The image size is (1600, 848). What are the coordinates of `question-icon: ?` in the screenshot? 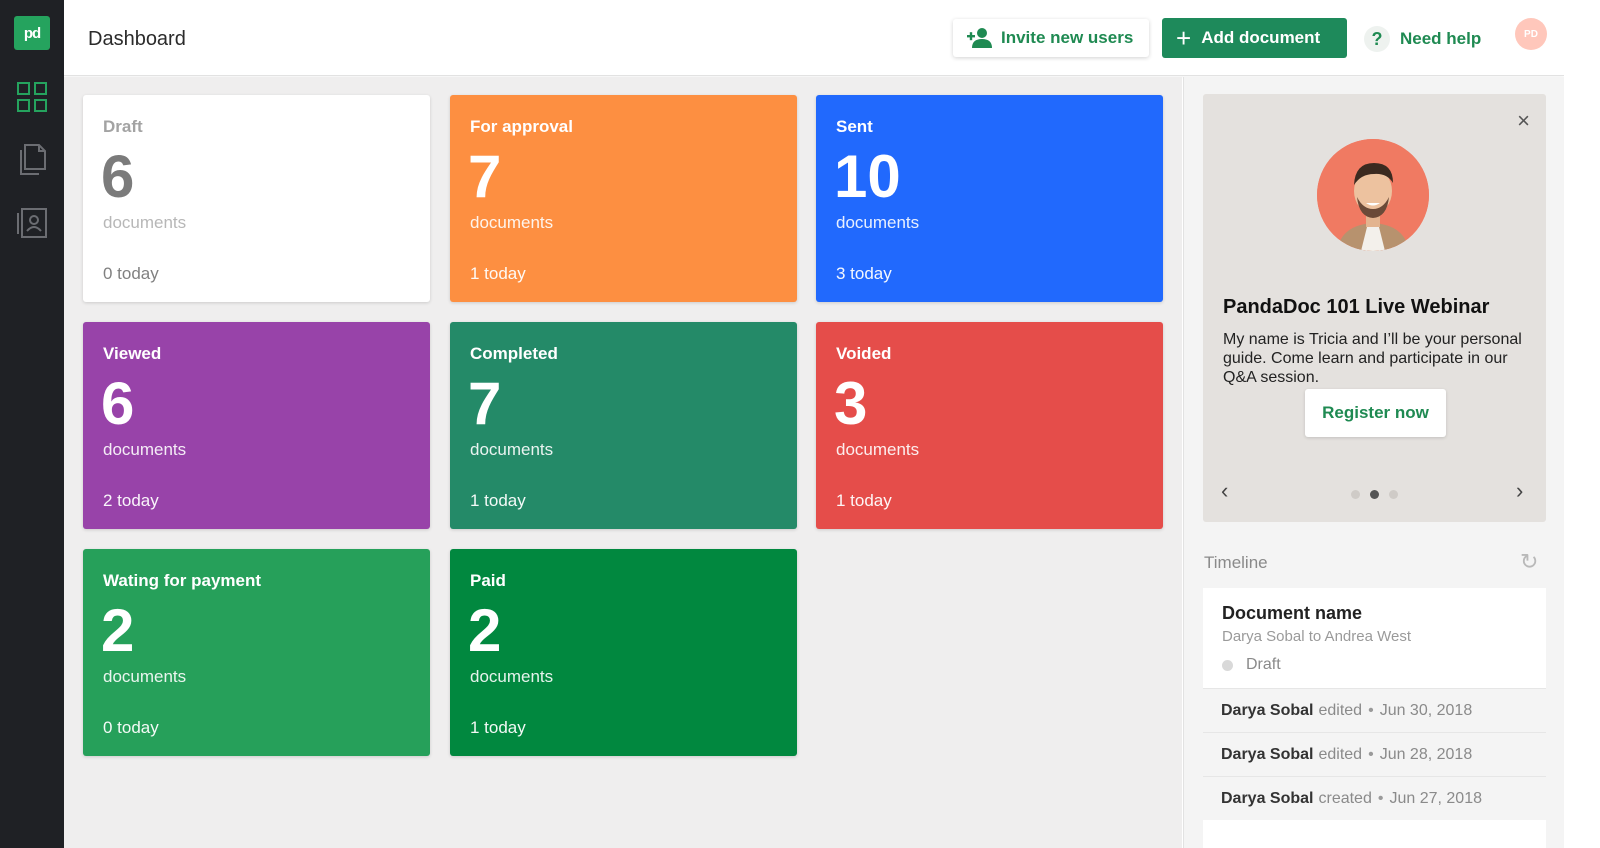 It's located at (1377, 39).